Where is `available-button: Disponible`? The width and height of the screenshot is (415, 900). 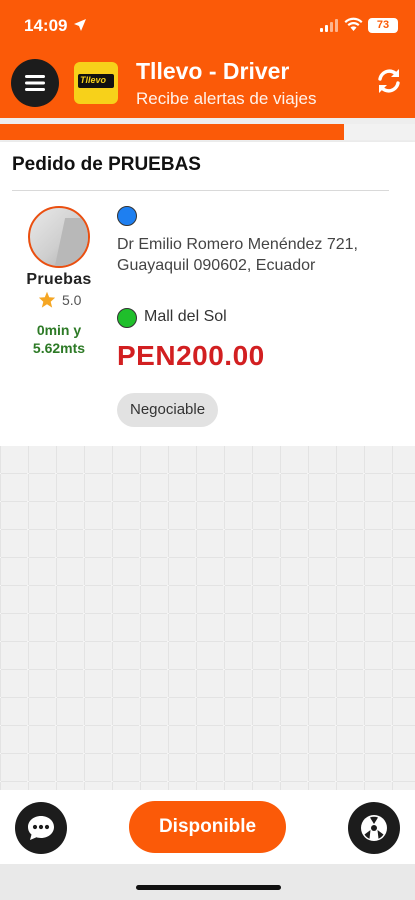 available-button: Disponible is located at coordinates (207, 827).